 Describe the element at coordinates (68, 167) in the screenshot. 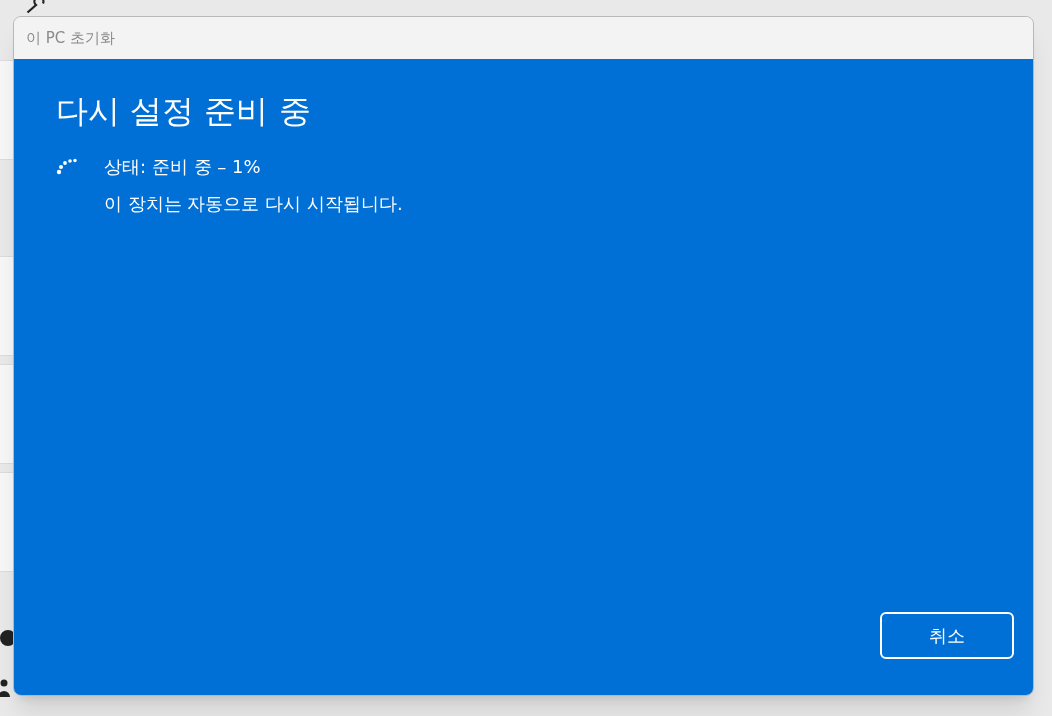

I see `loading-spinner-icon` at that location.